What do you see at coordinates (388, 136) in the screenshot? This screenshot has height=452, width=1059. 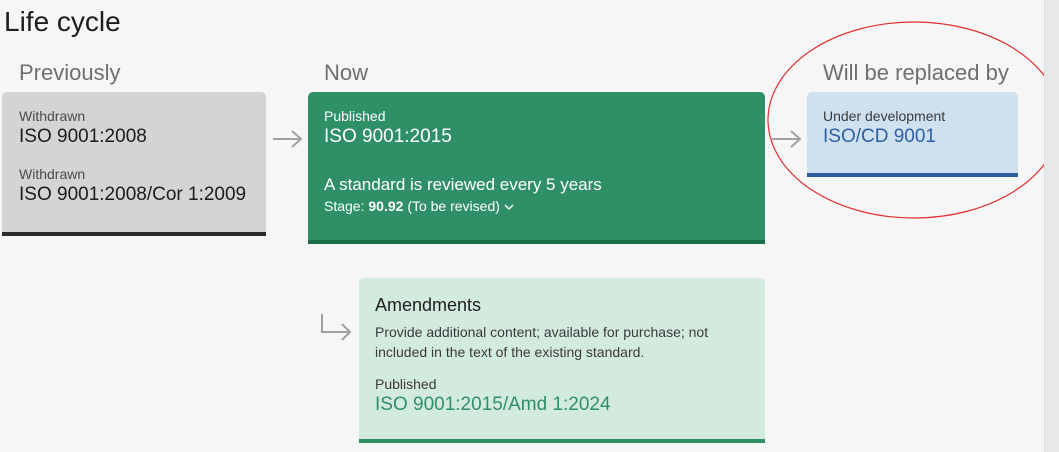 I see `current-standard-title: ISO 9001:2015` at bounding box center [388, 136].